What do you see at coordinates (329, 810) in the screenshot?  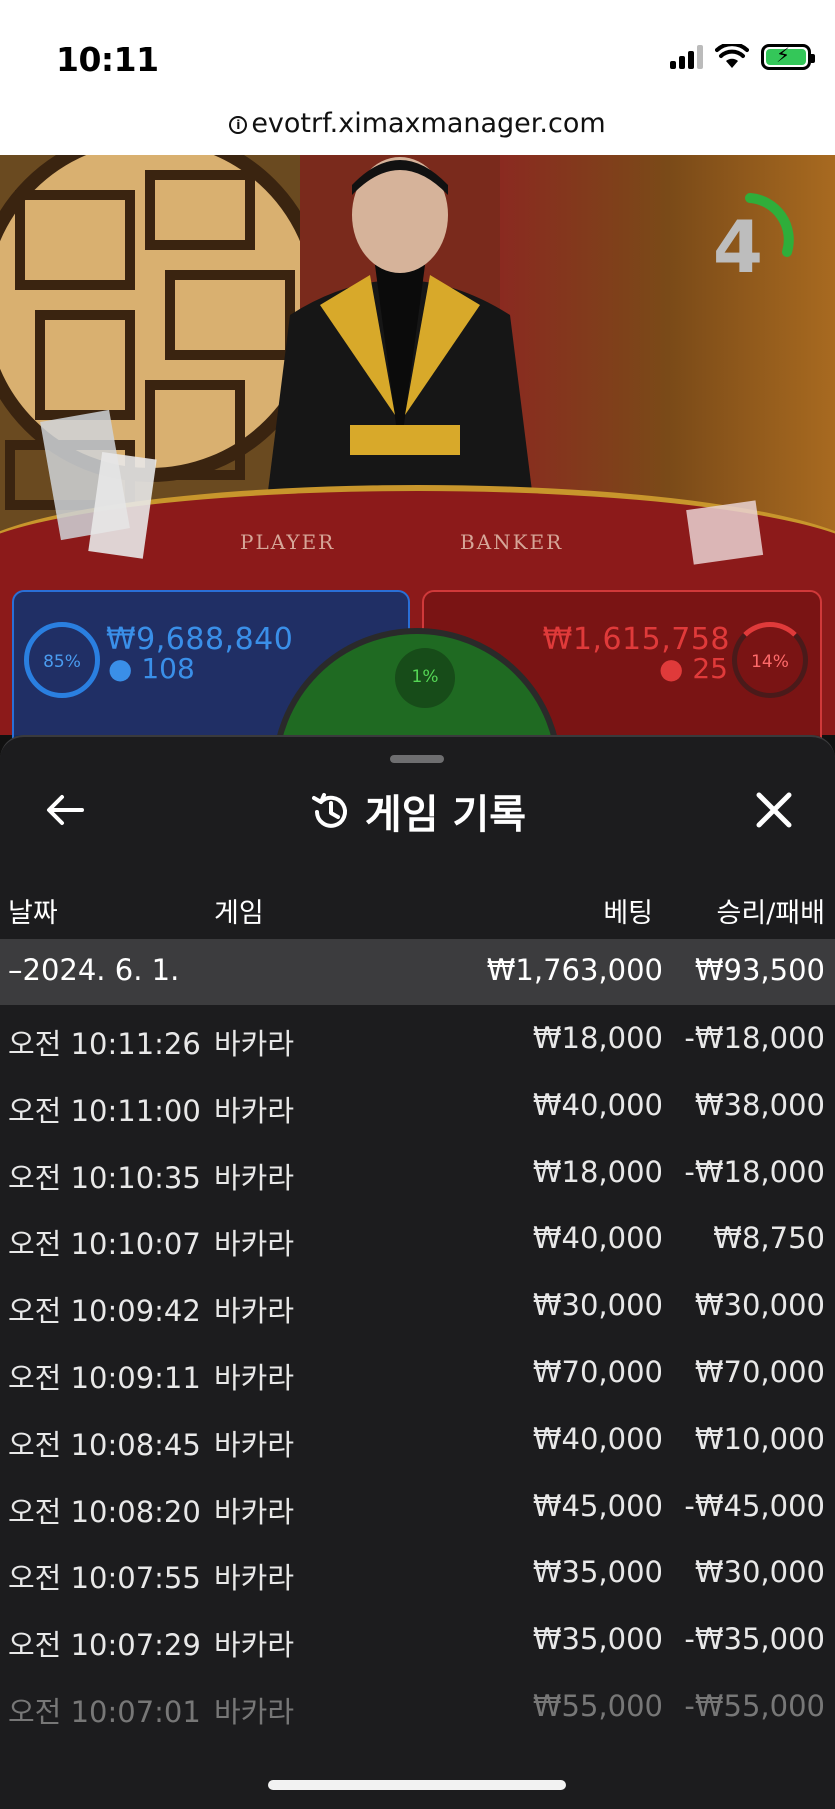 I see `history-icon` at bounding box center [329, 810].